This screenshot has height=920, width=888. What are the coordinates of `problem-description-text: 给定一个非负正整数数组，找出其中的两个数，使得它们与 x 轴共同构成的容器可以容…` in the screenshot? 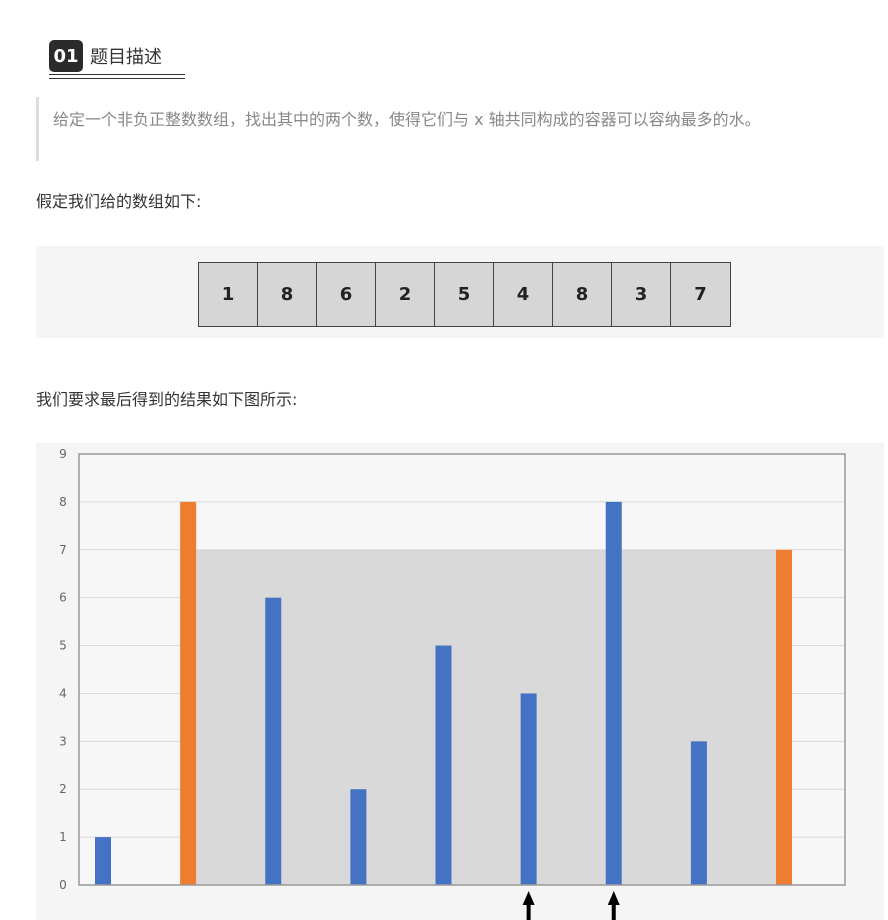 It's located at (407, 119).